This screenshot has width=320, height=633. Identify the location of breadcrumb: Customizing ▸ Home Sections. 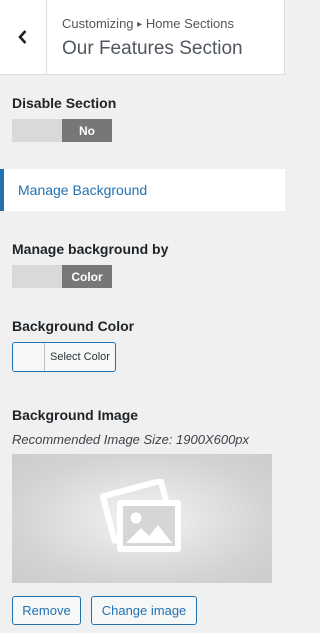
(148, 23).